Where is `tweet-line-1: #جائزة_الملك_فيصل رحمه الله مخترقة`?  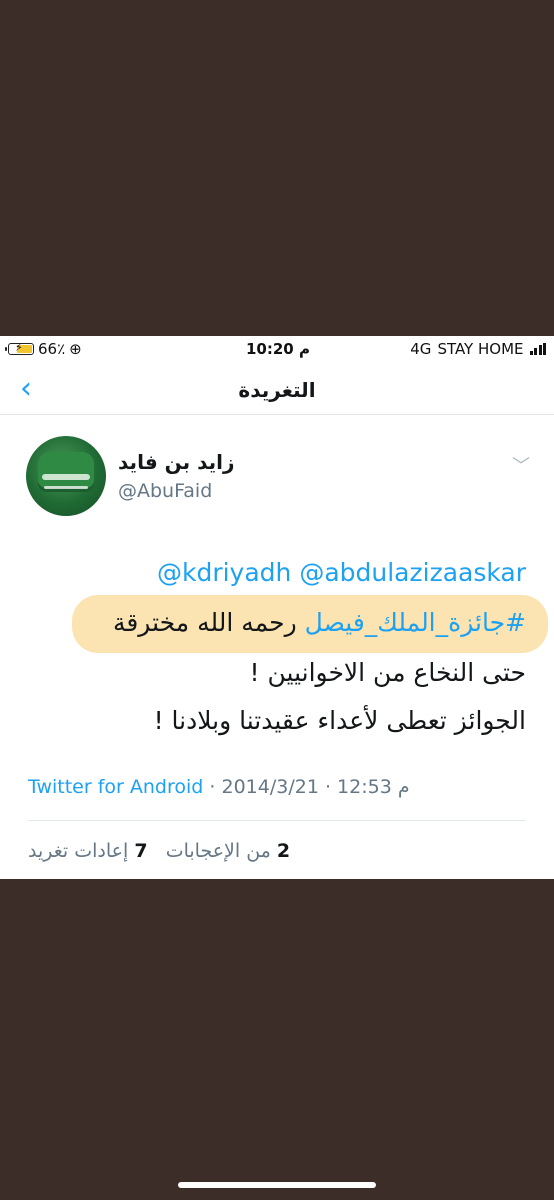 tweet-line-1: #جائزة_الملك_فيصل رحمه الله مخترقة is located at coordinates (263, 622).